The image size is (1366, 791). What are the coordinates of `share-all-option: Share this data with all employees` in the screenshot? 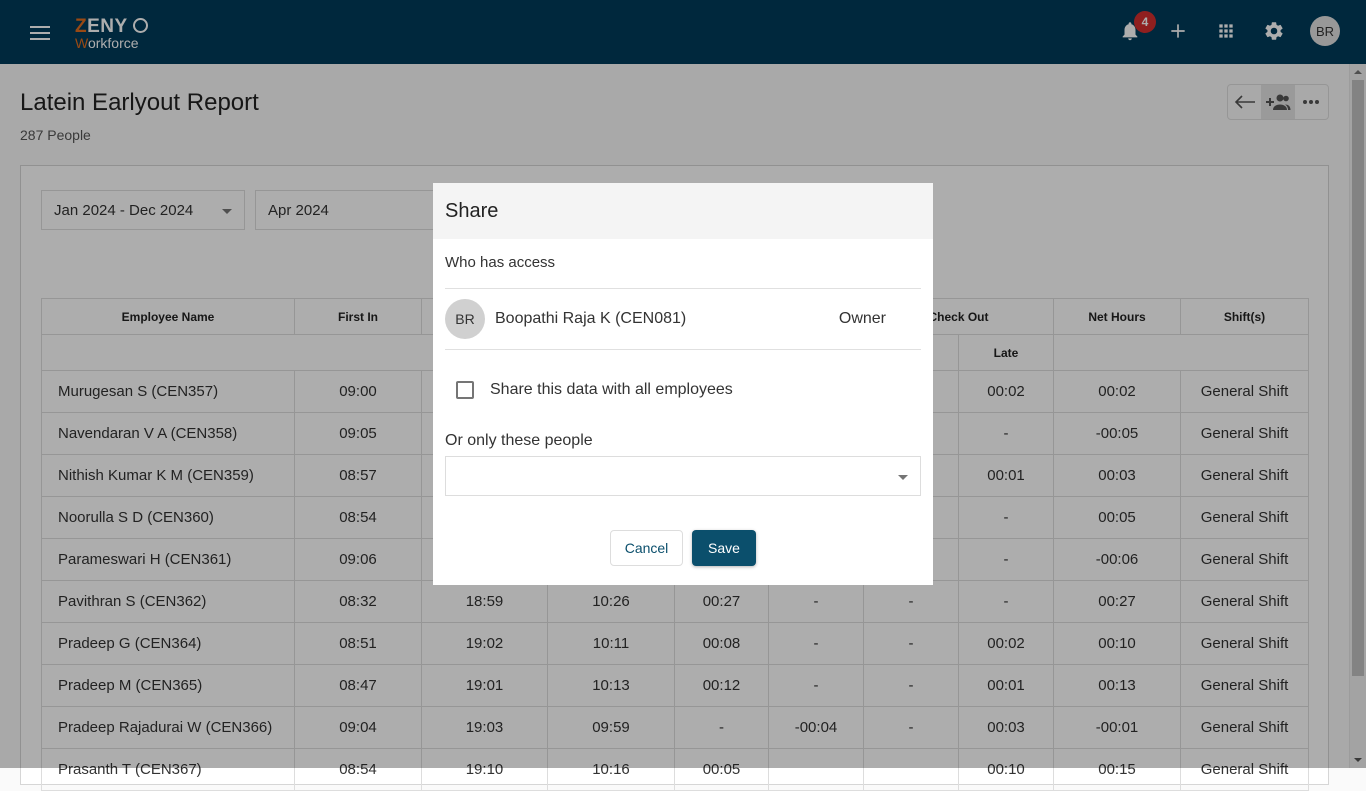 It's located at (683, 390).